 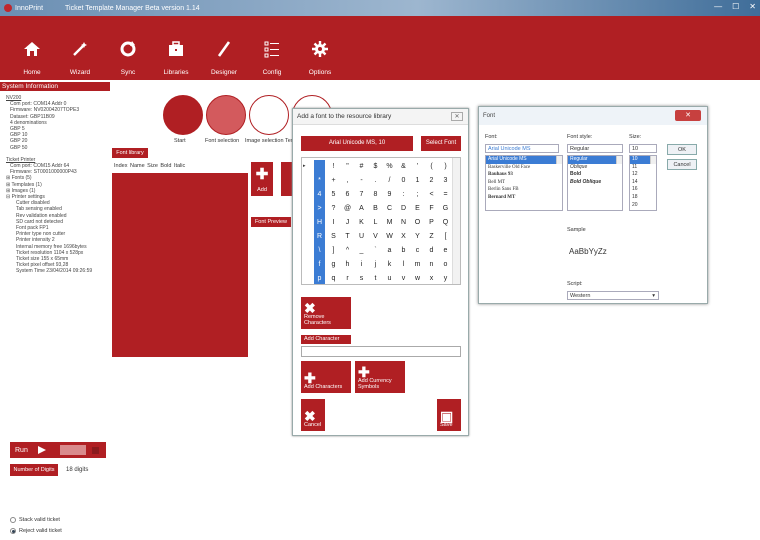 I want to click on character-cell: u, so click(x=389, y=278).